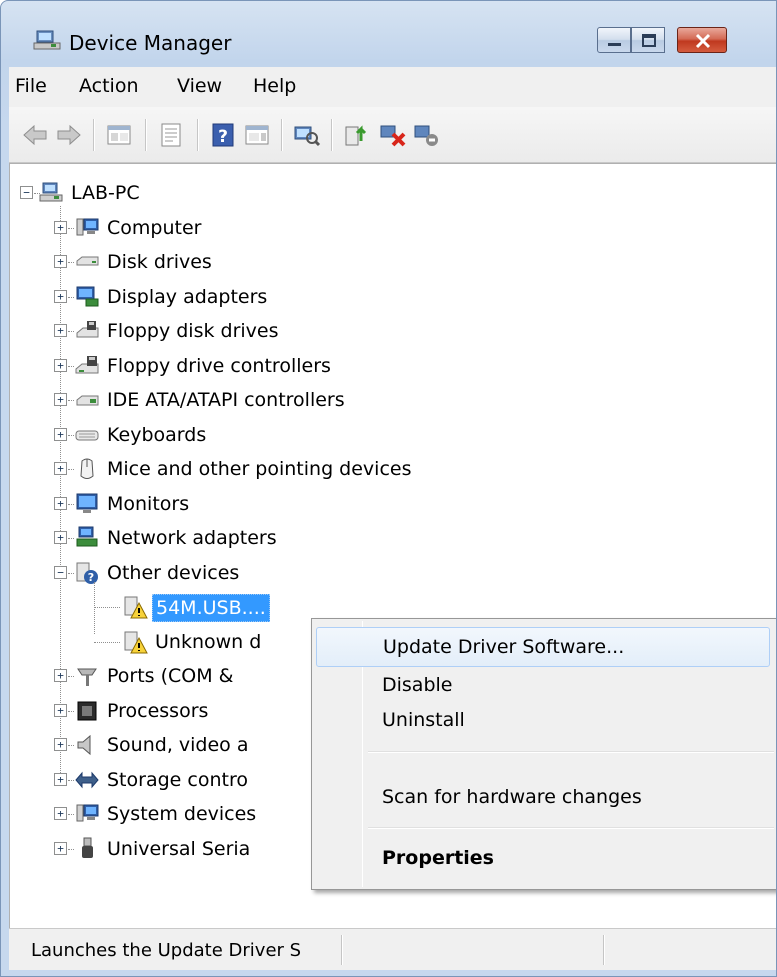 Image resolution: width=777 pixels, height=977 pixels. Describe the element at coordinates (193, 331) in the screenshot. I see `tree-item-floppy-disk-drives-label: Floppy disk drives` at that location.